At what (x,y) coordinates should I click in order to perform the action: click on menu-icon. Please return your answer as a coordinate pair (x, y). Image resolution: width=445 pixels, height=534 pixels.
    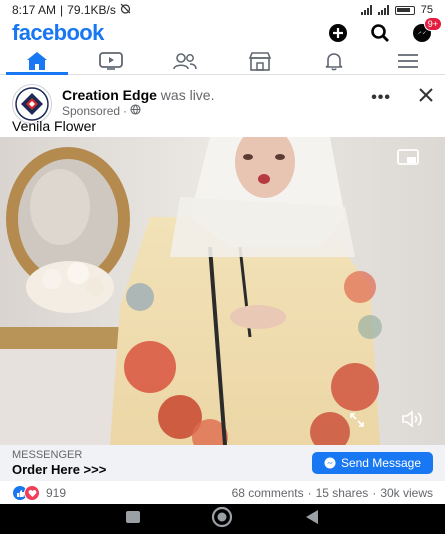
    Looking at the image, I should click on (407, 60).